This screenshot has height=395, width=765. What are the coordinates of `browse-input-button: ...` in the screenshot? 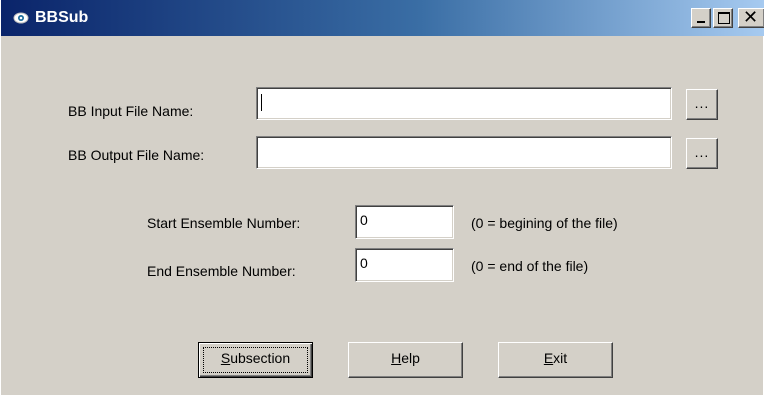 It's located at (702, 104).